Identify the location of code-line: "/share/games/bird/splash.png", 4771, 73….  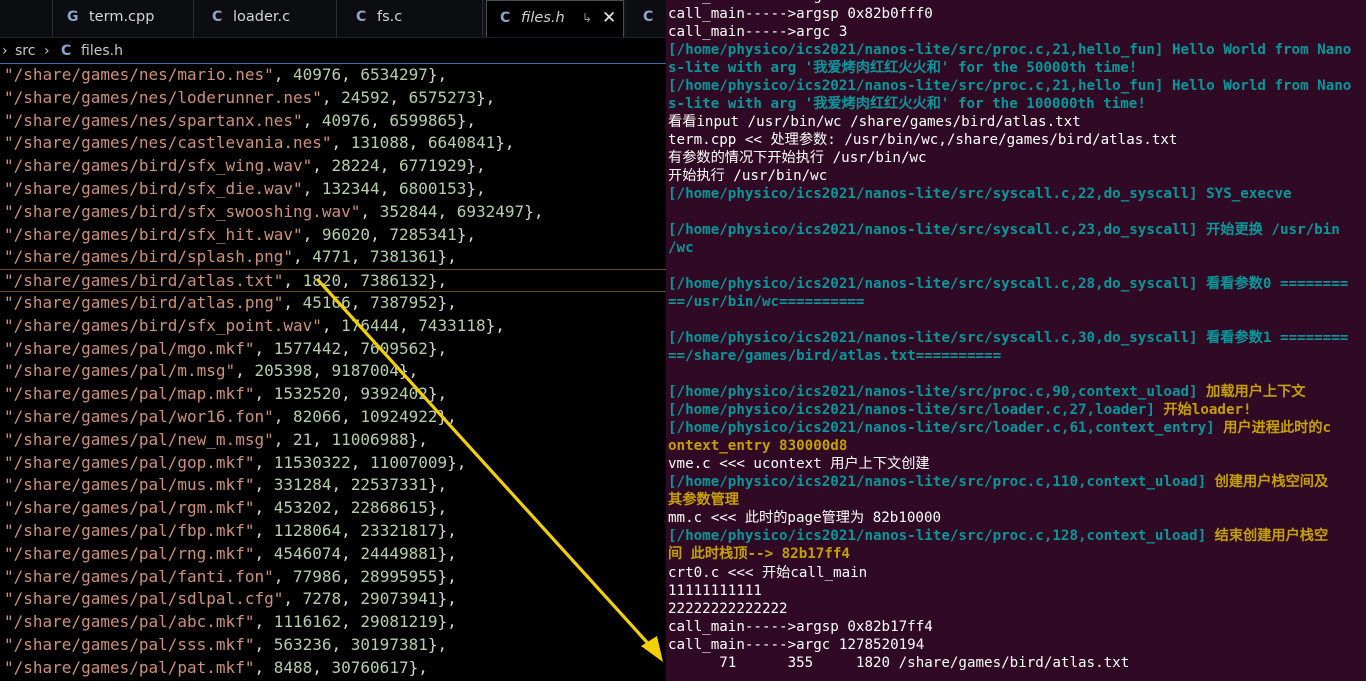
(333, 257).